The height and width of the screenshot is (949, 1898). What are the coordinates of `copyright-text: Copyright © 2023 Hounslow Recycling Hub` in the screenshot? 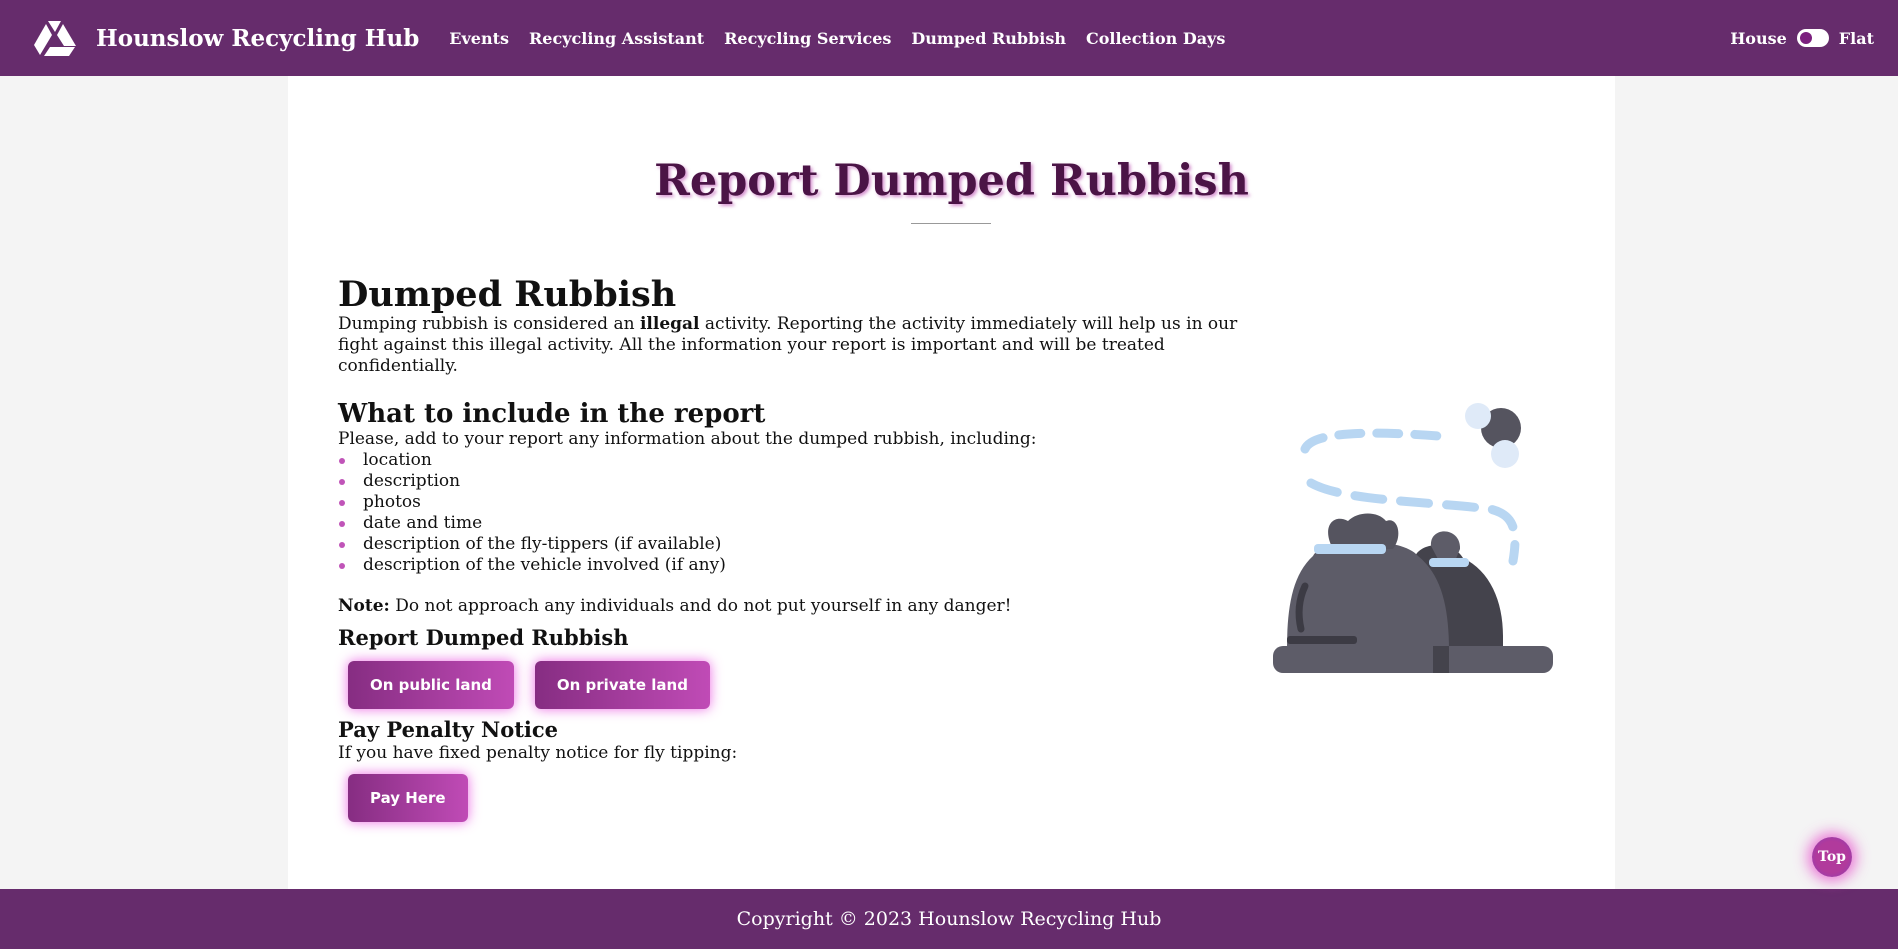 It's located at (949, 919).